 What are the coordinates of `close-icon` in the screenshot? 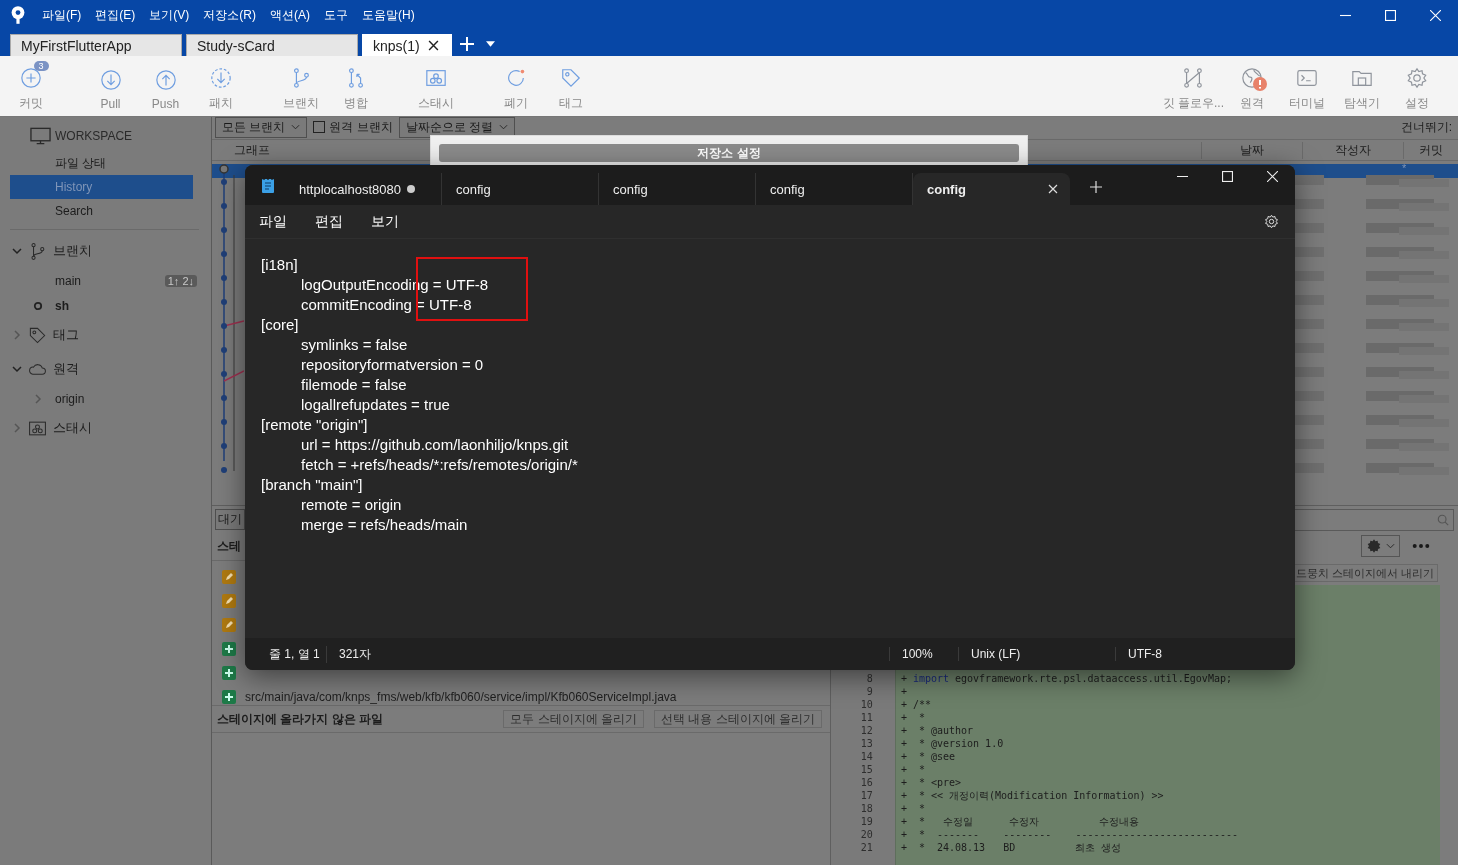 It's located at (433, 45).